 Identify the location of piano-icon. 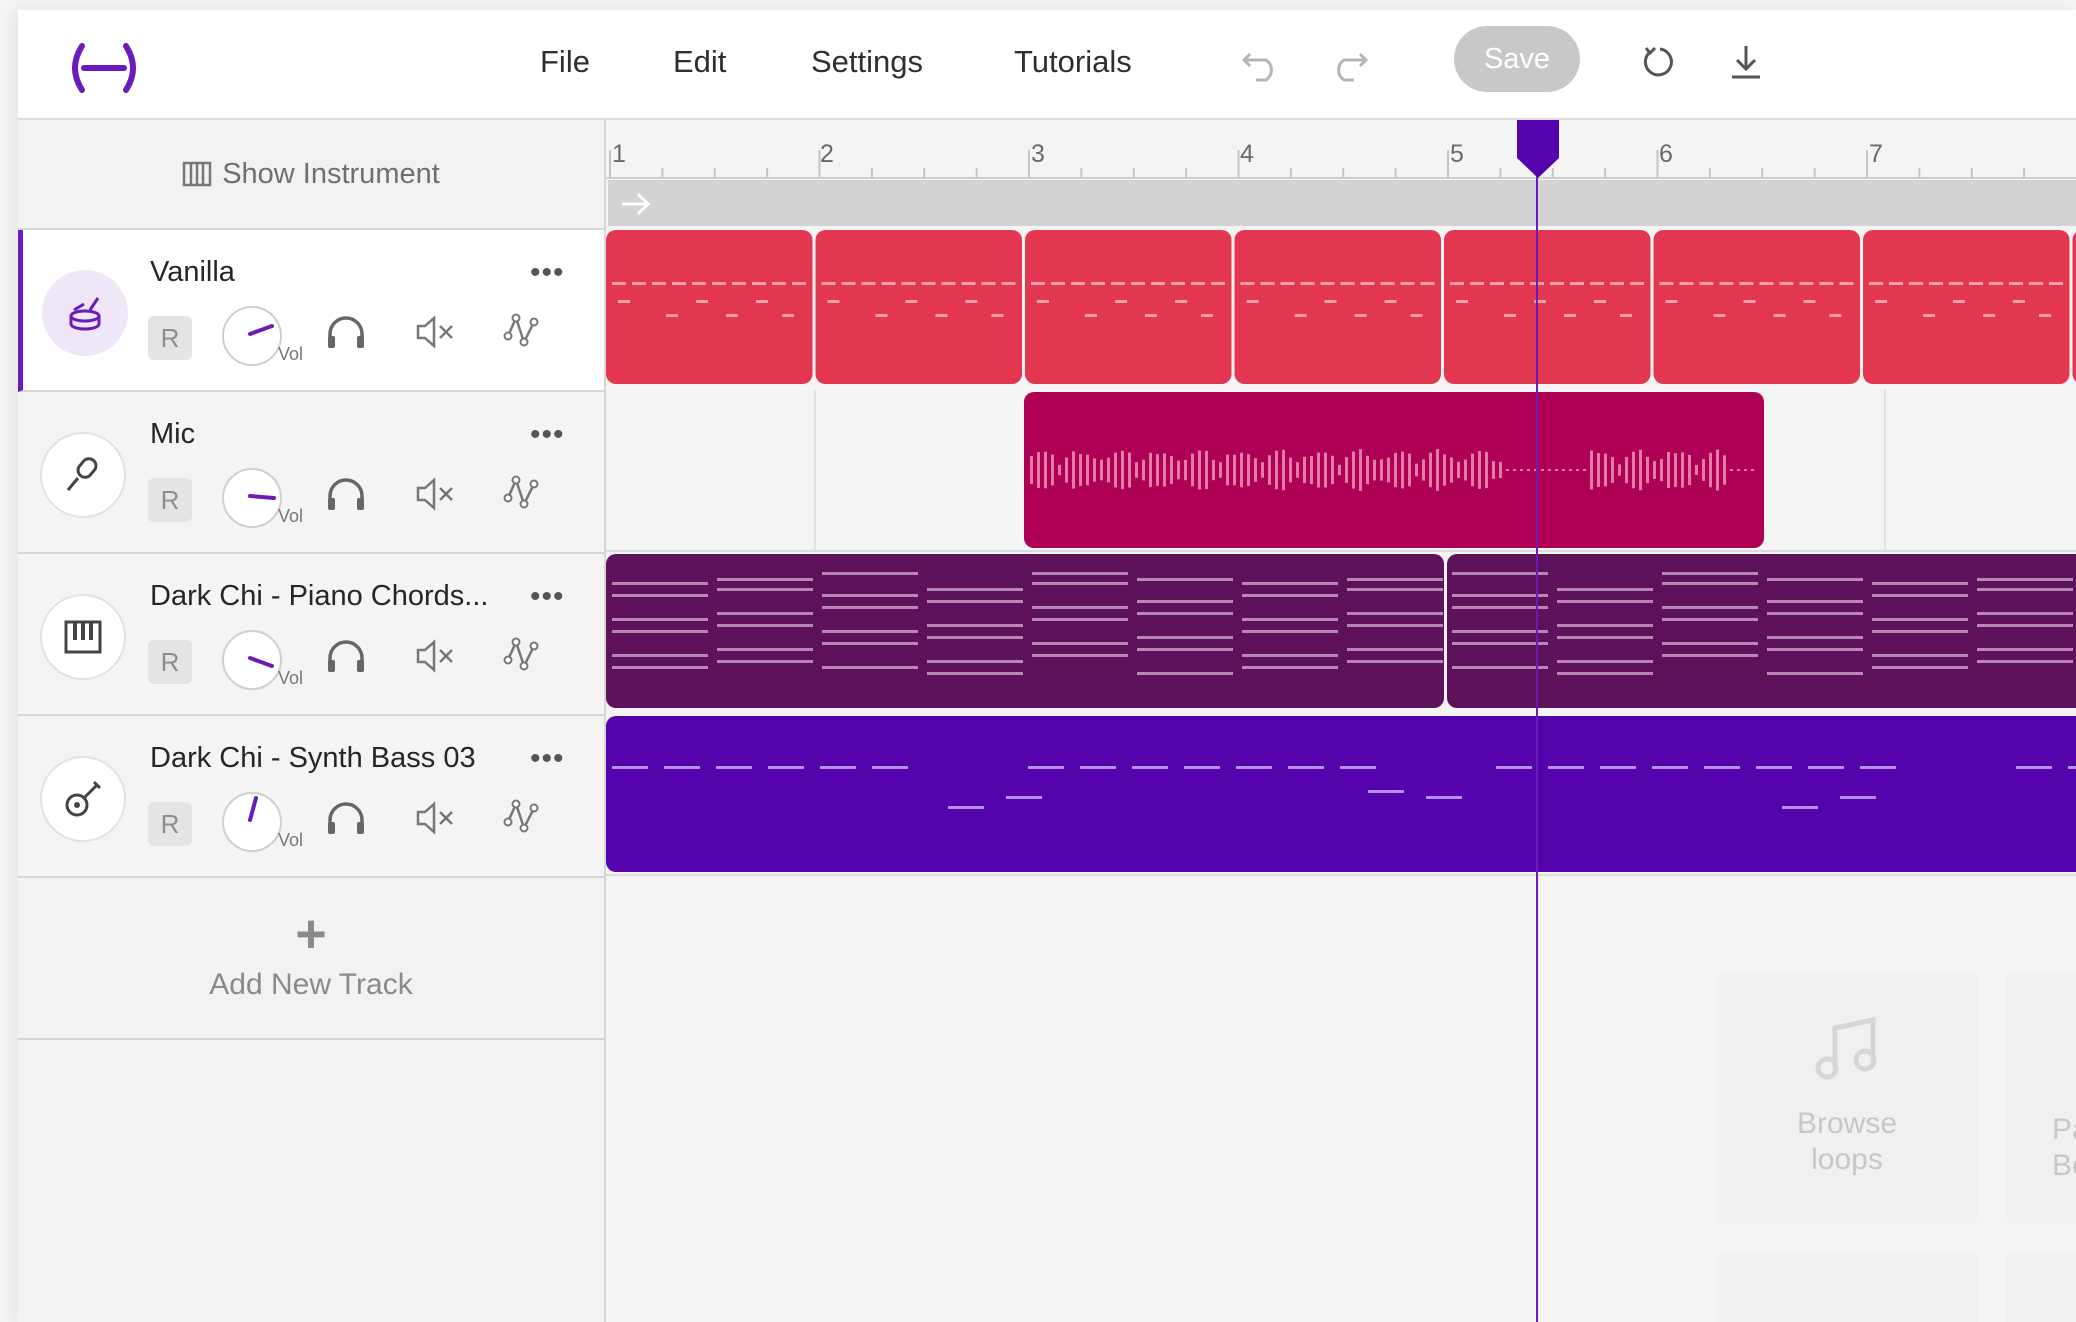
(83, 637).